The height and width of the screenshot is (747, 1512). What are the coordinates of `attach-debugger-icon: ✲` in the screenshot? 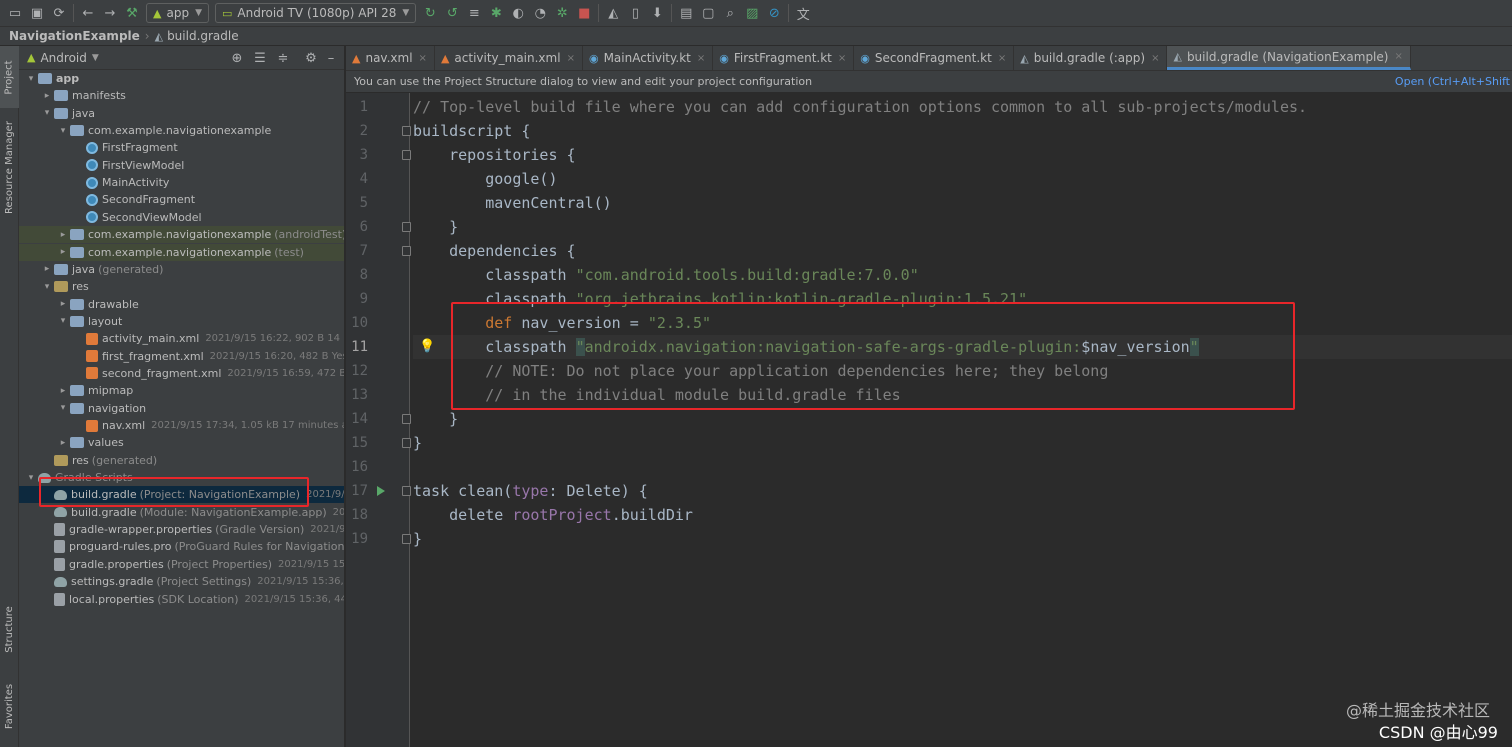 It's located at (562, 13).